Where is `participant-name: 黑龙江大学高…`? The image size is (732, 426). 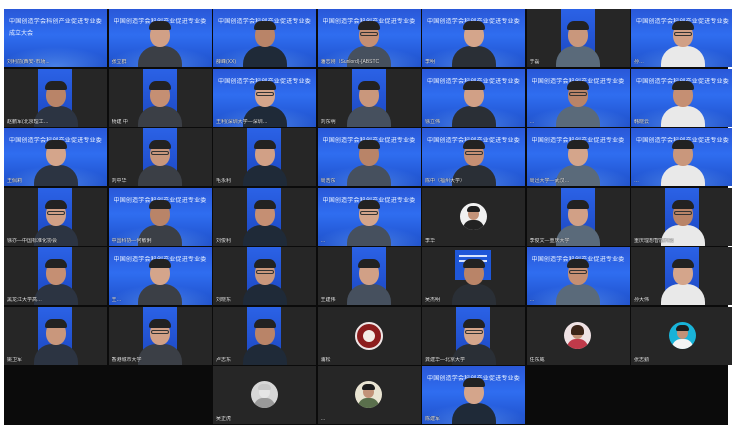
participant-name: 黑龙江大学高… is located at coordinates (25, 300).